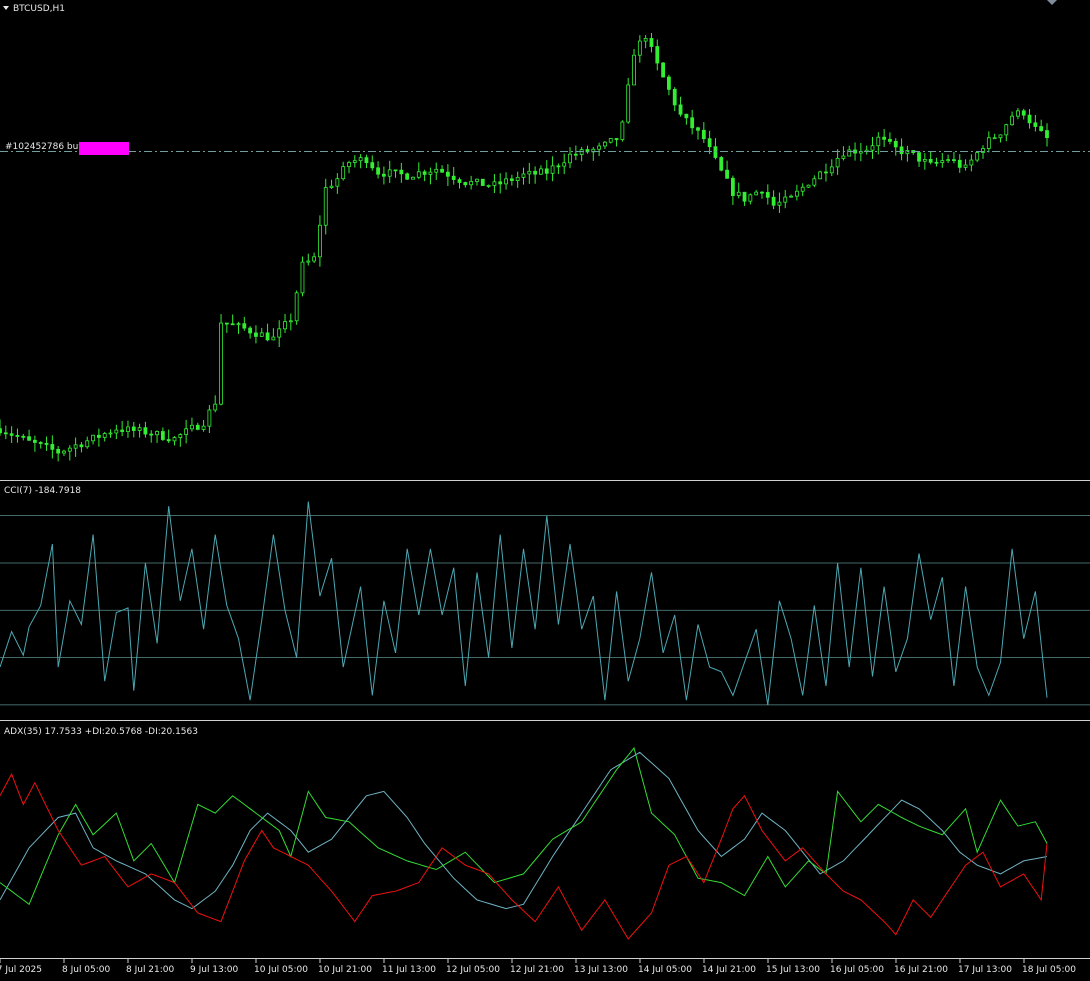  Describe the element at coordinates (857, 970) in the screenshot. I see `time-label: 16 Jul 05:00` at that location.